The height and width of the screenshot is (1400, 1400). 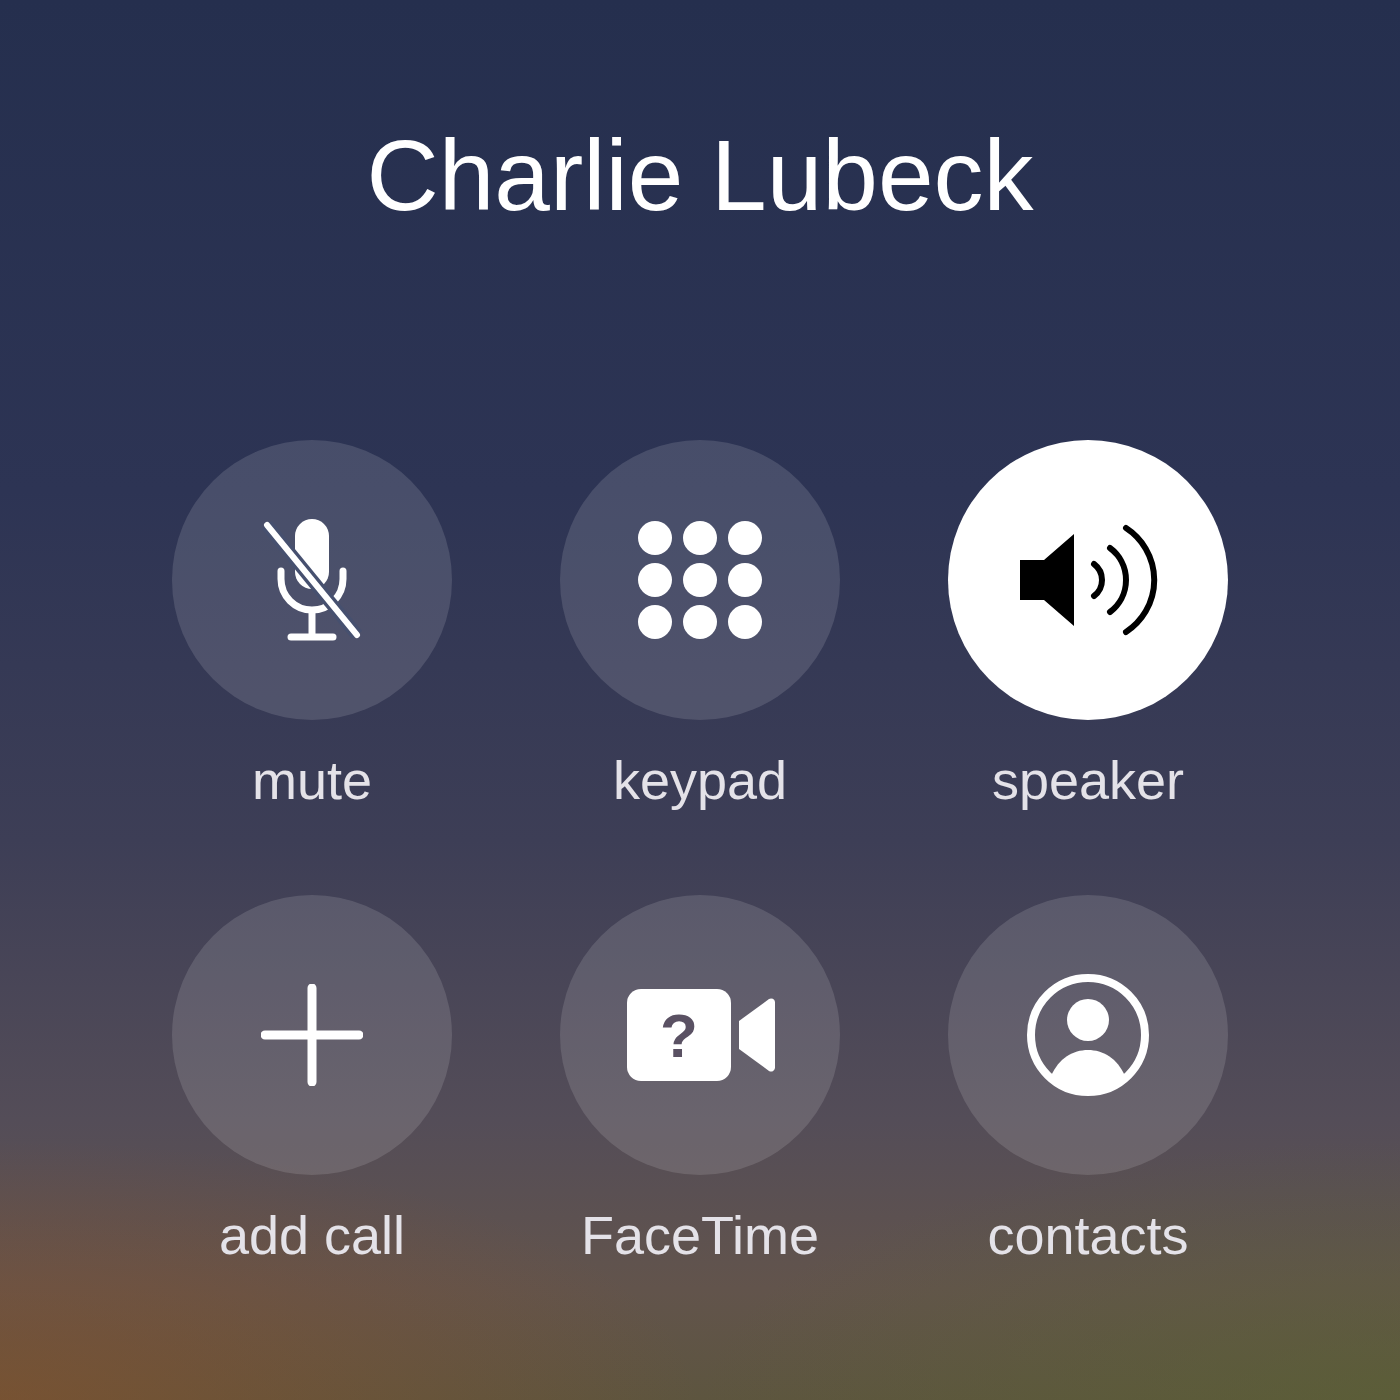 What do you see at coordinates (312, 780) in the screenshot?
I see `button-label: mute` at bounding box center [312, 780].